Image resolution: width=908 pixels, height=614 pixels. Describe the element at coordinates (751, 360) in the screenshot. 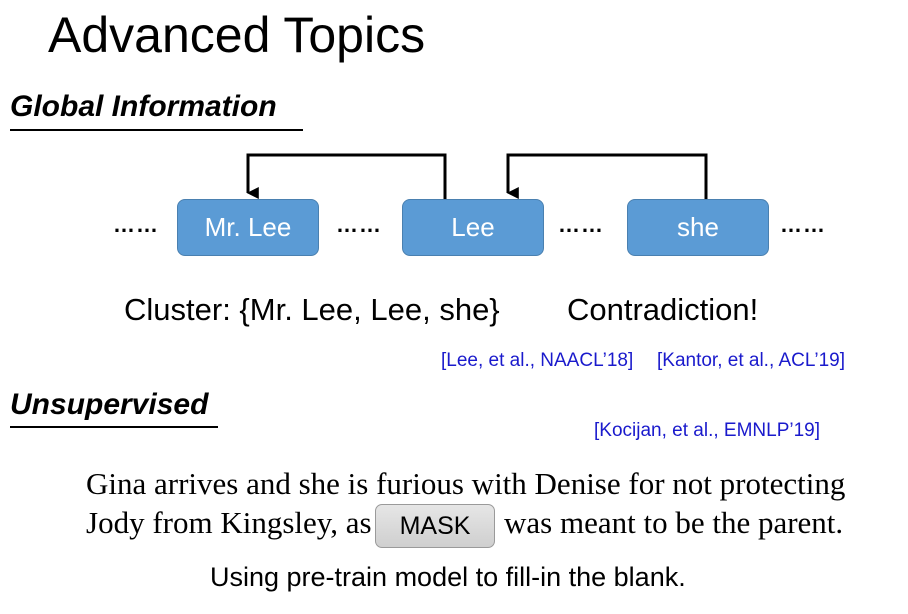

I see `citation-kantor: [Kantor, et al., ACL’19]` at that location.